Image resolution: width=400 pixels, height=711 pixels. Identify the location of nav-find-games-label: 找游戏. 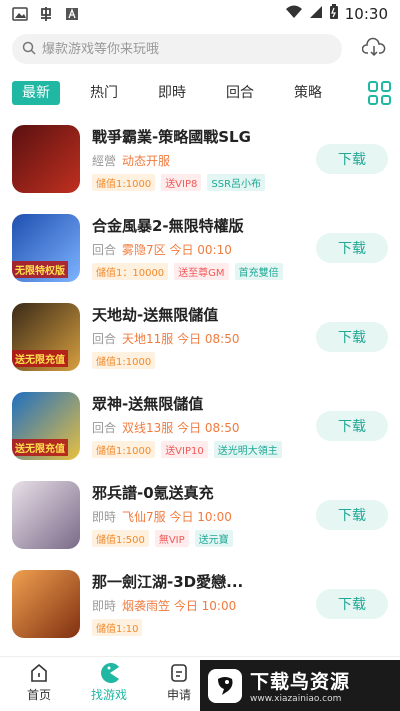
(108, 695).